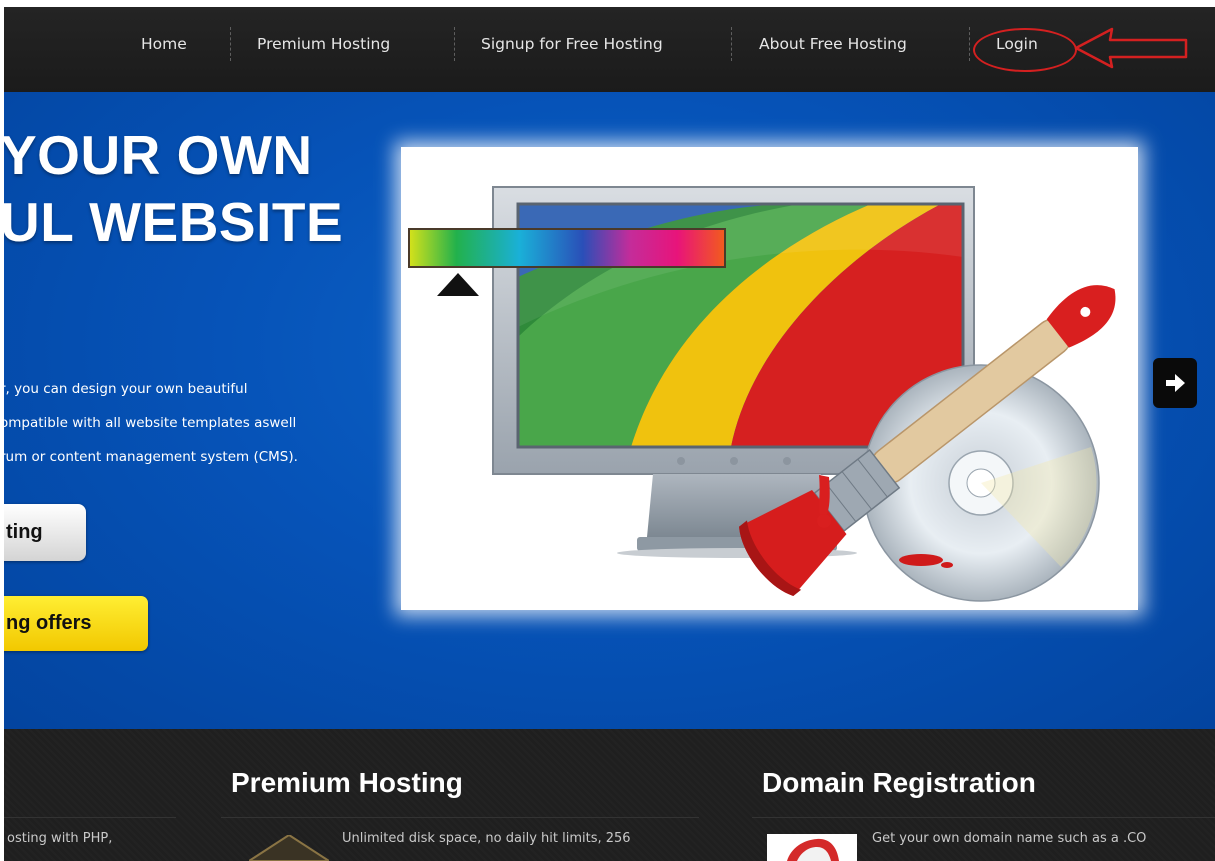 The height and width of the screenshot is (861, 1215). I want to click on domain-registration-heading: Domain Registration, so click(899, 782).